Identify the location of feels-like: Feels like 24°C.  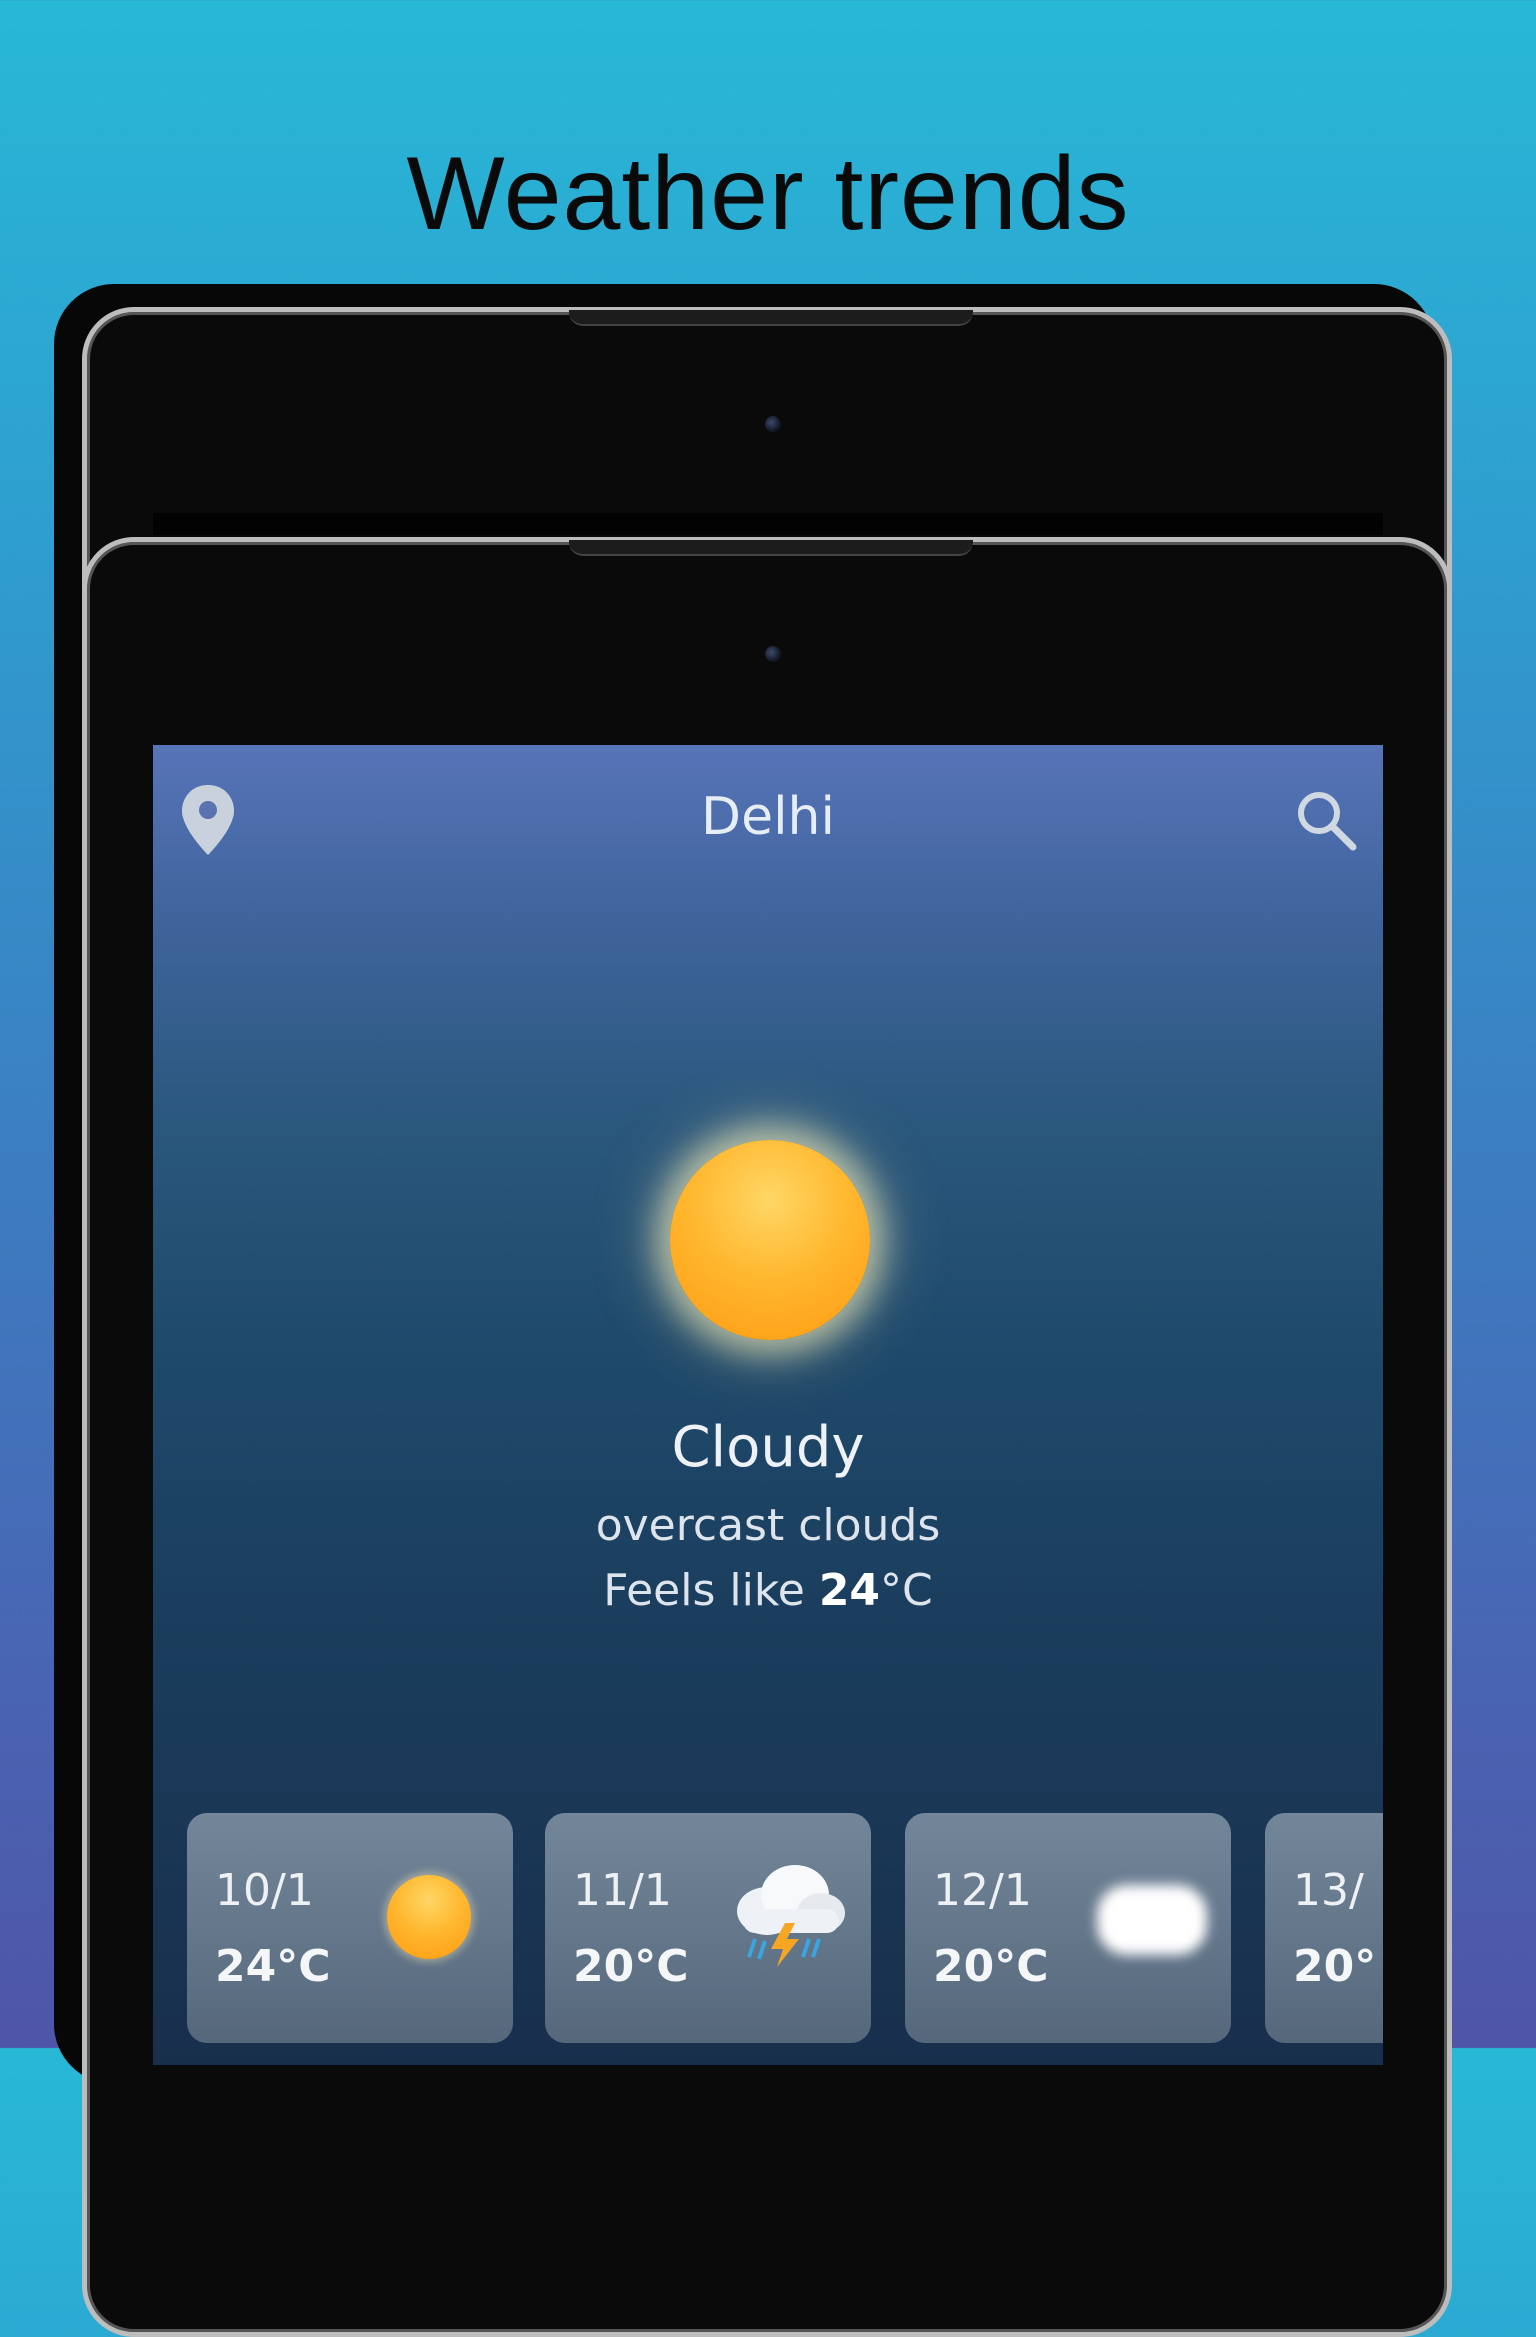
(768, 1590).